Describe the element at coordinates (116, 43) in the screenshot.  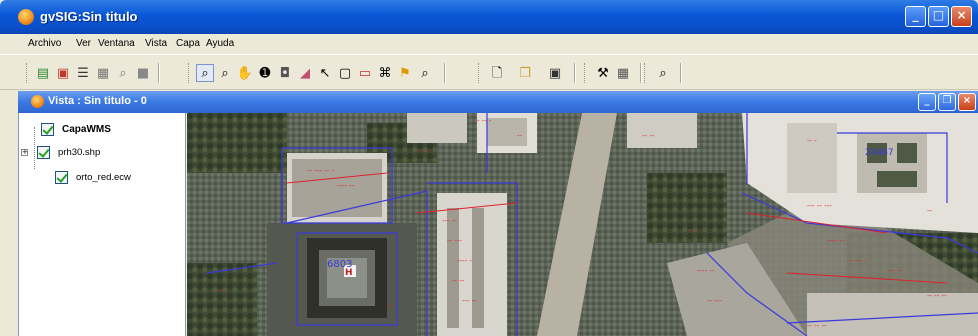
I see `menu-ventana: Ventana` at that location.